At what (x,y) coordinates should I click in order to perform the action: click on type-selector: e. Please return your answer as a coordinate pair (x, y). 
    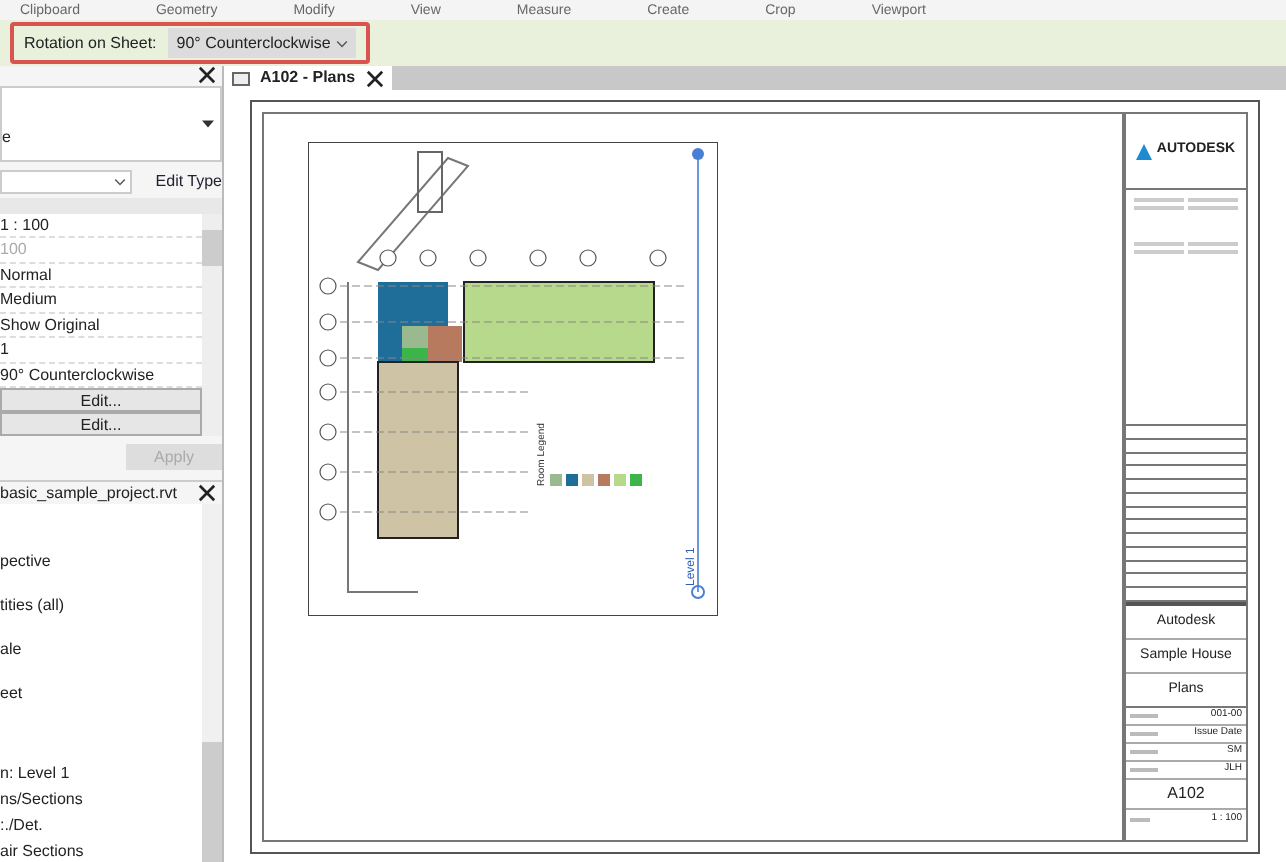
    Looking at the image, I should click on (111, 124).